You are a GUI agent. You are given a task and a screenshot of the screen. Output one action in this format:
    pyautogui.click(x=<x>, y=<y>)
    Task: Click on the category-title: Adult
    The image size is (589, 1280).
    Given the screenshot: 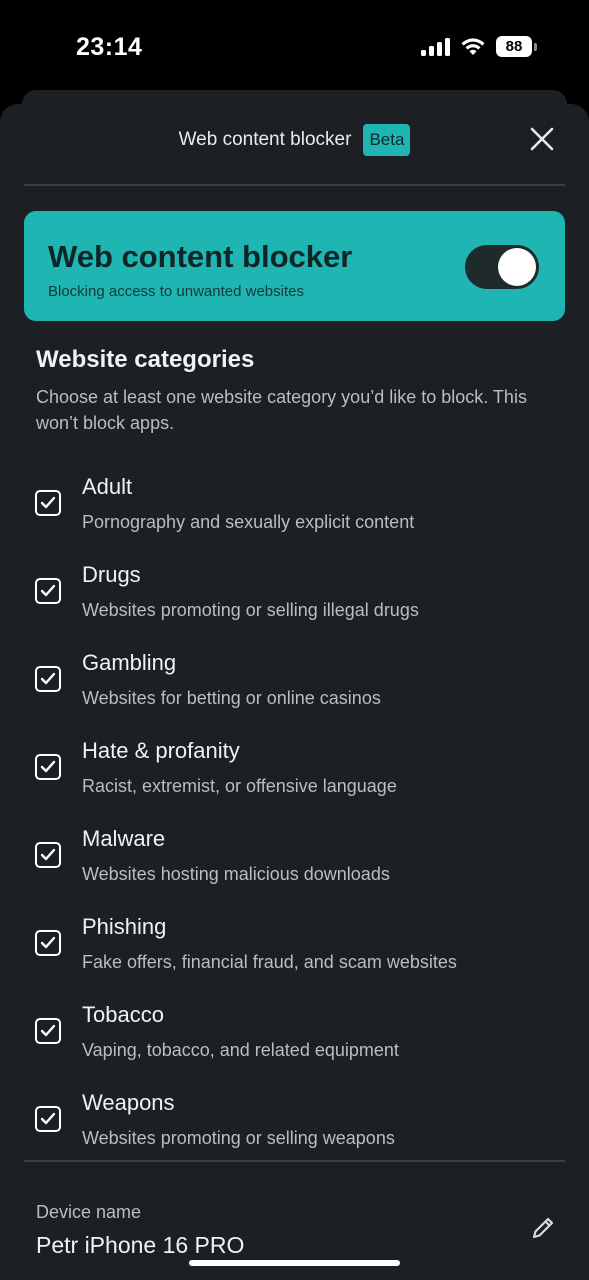 What is the action you would take?
    pyautogui.click(x=107, y=486)
    